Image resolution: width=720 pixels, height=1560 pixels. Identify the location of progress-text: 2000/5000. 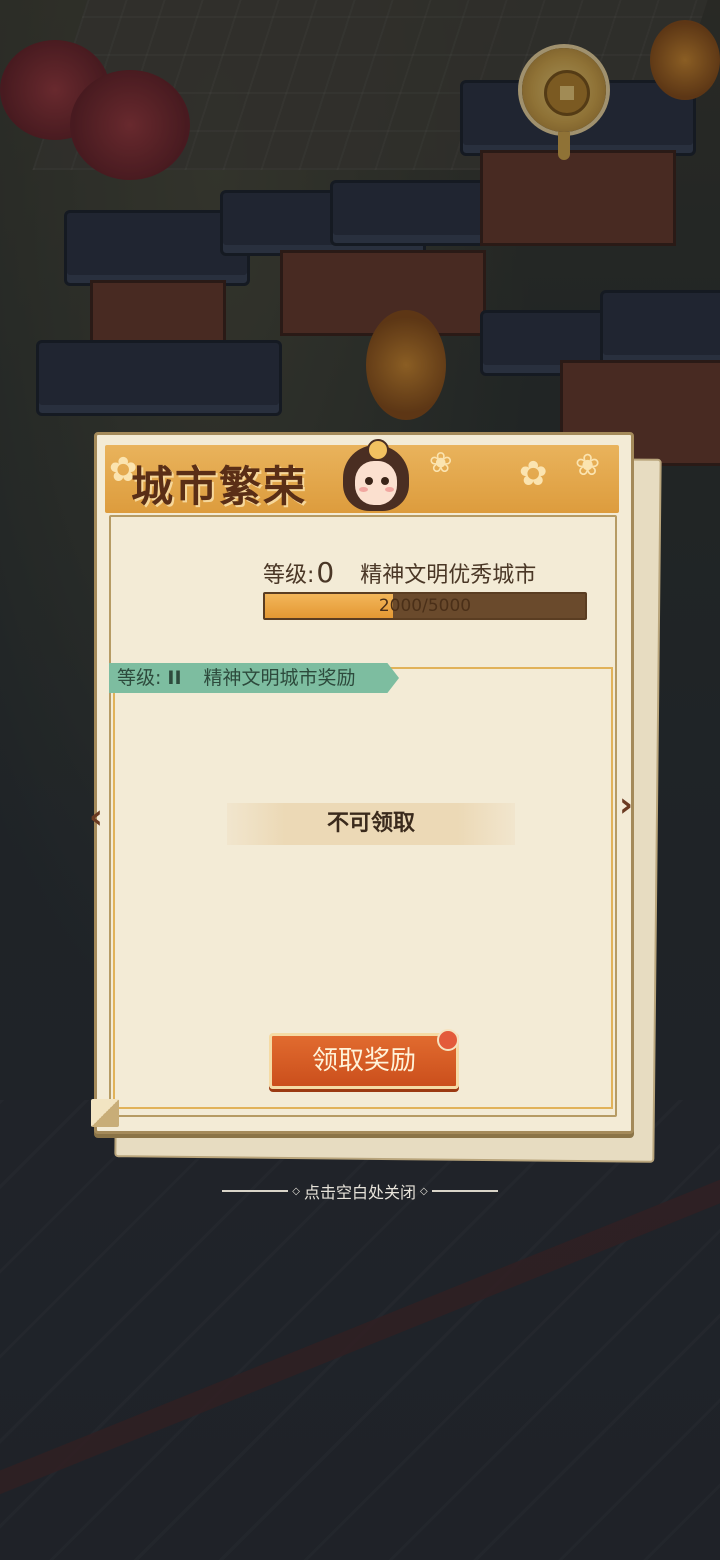
(425, 606).